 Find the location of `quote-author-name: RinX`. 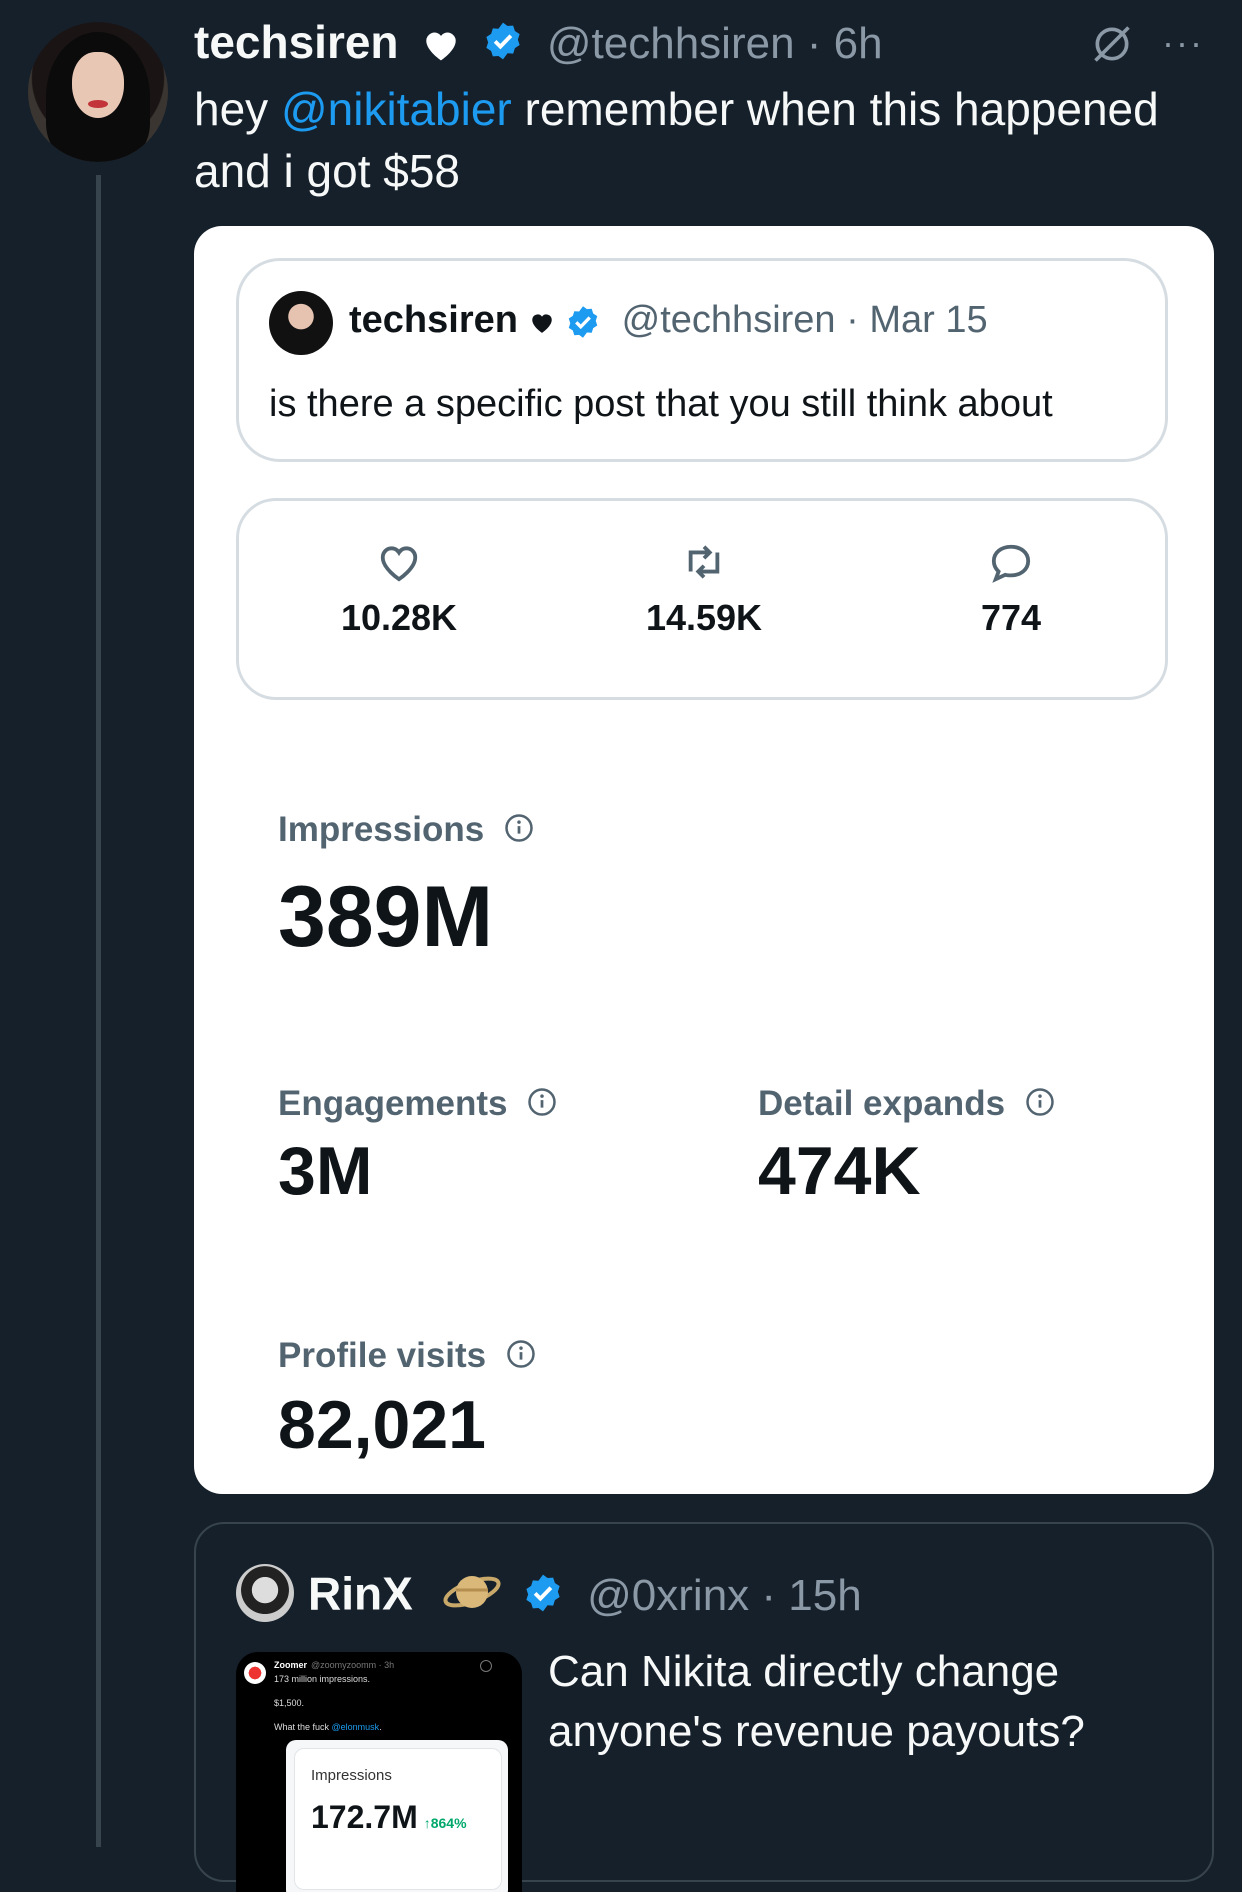

quote-author-name: RinX is located at coordinates (360, 1593).